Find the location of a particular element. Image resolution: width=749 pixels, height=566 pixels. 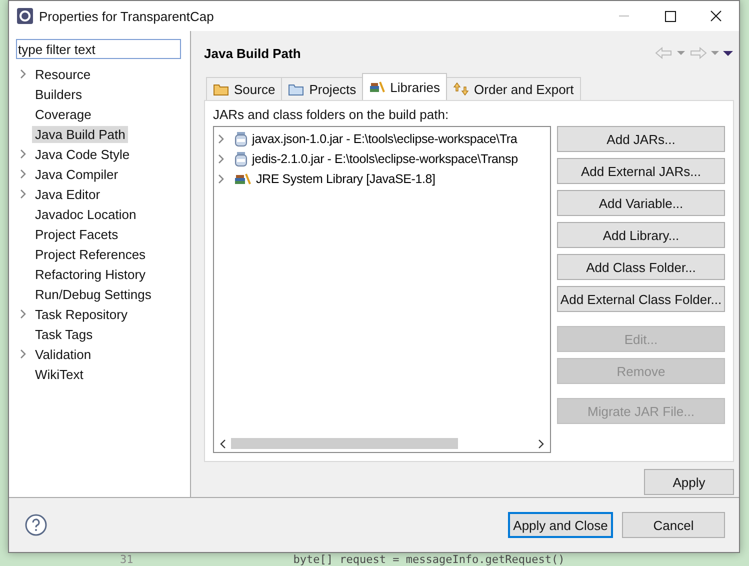

scrollbar-thumb is located at coordinates (344, 443).